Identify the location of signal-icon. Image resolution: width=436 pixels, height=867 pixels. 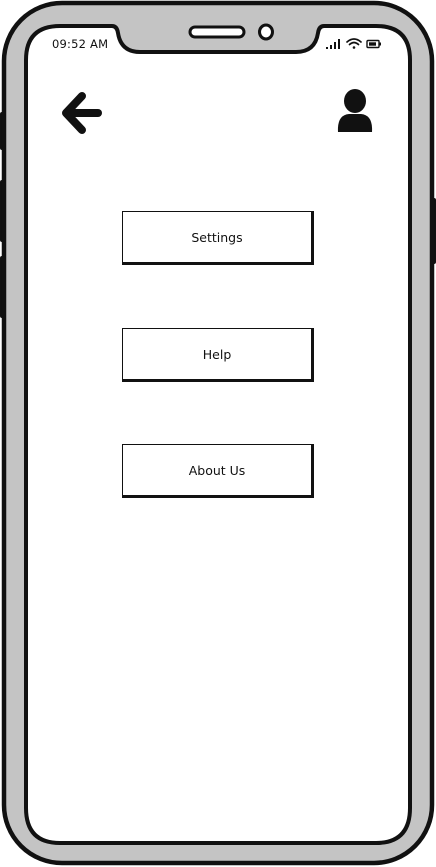
(333, 44).